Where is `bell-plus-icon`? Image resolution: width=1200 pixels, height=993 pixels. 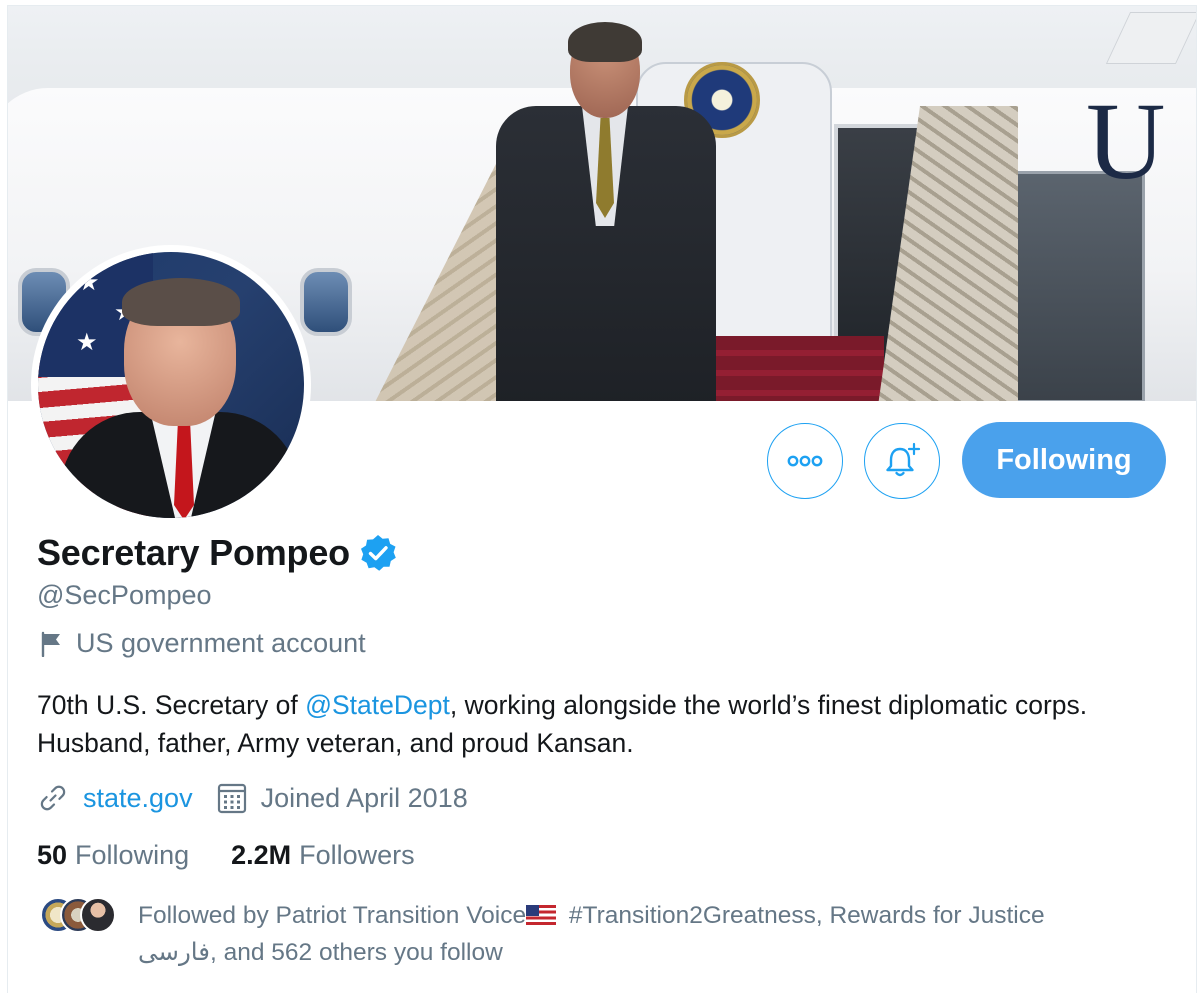
bell-plus-icon is located at coordinates (903, 459).